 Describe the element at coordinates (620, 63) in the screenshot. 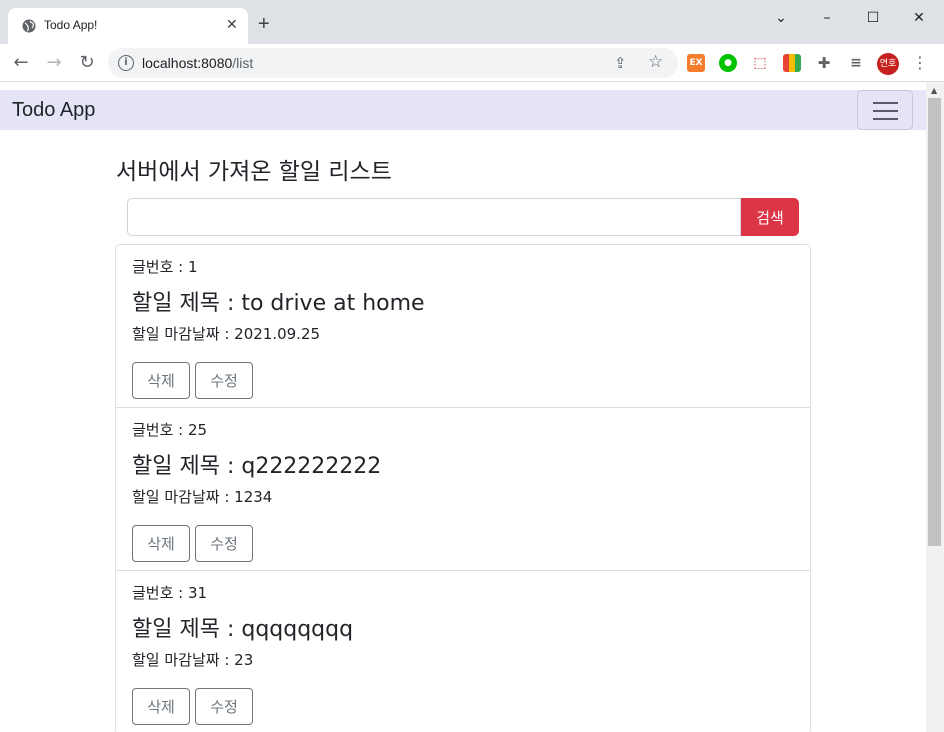

I see `share-icon: ⇪` at that location.